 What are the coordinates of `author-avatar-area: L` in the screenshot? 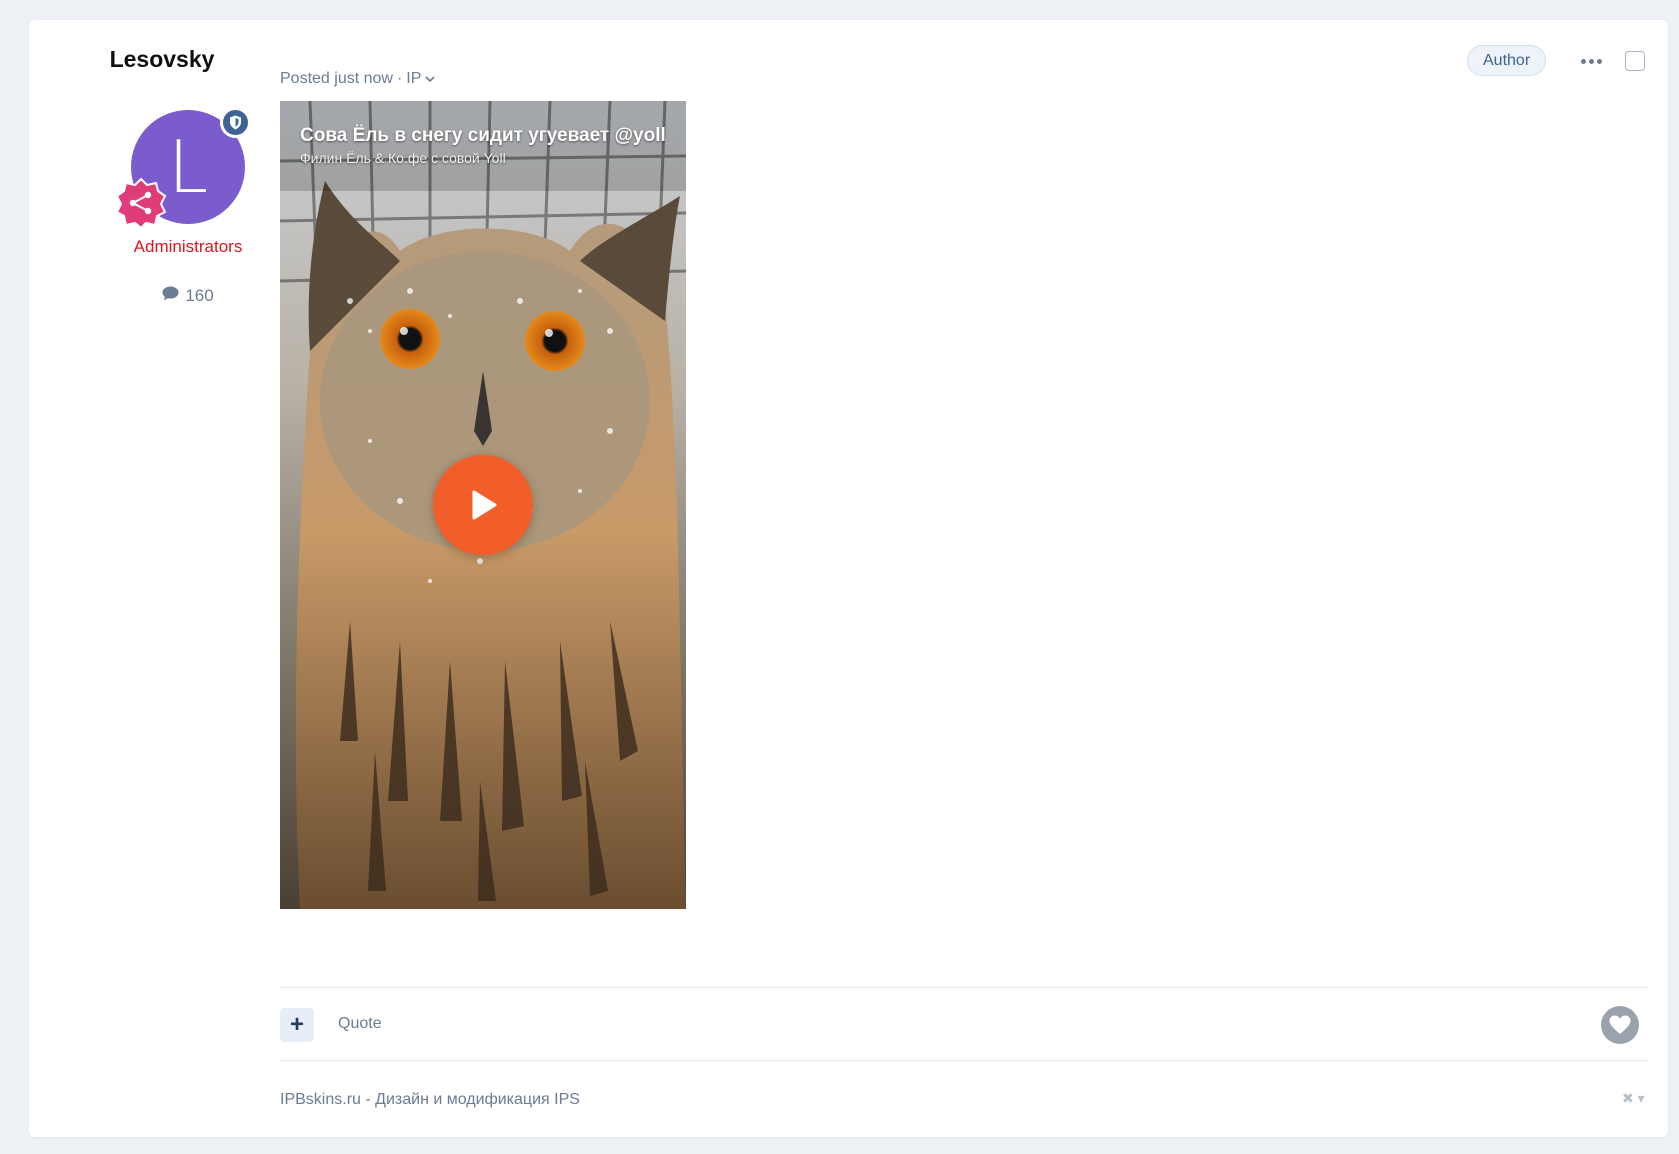 It's located at (178, 165).